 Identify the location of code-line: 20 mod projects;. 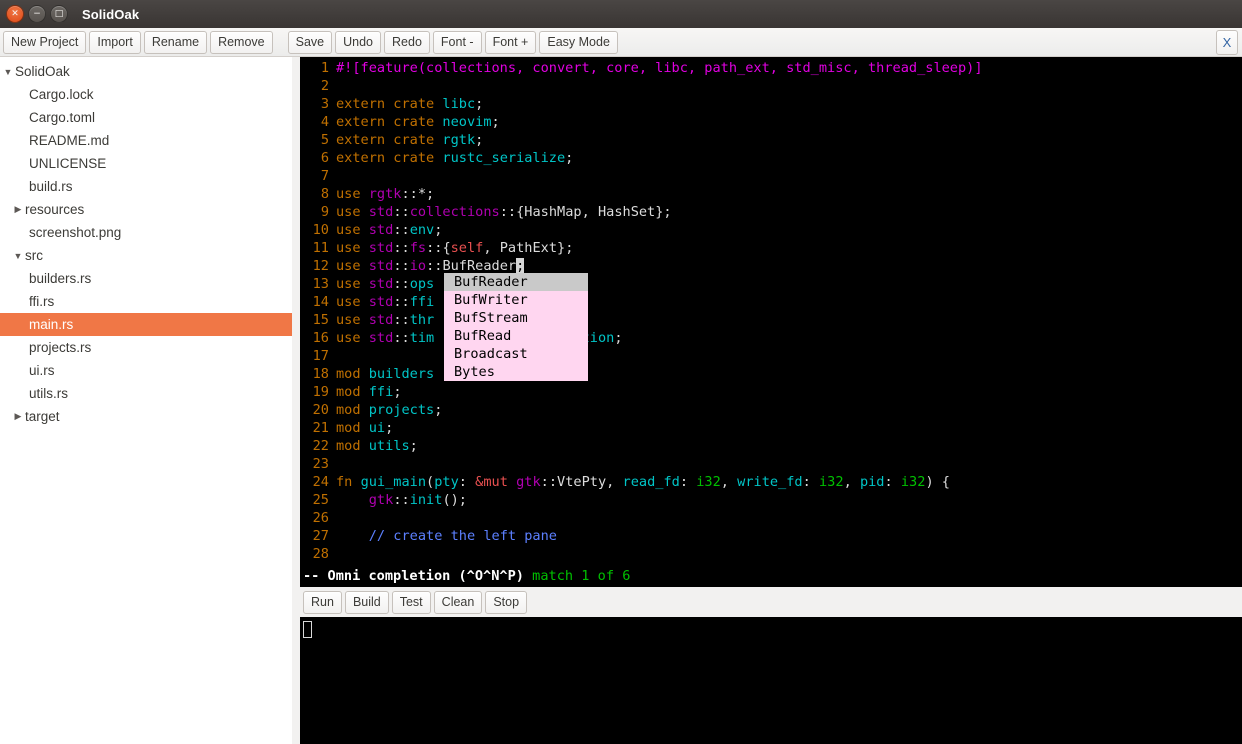
(771, 410).